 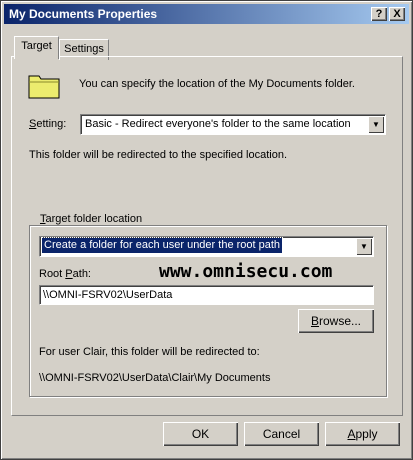 I want to click on help-button: ?, so click(x=379, y=14).